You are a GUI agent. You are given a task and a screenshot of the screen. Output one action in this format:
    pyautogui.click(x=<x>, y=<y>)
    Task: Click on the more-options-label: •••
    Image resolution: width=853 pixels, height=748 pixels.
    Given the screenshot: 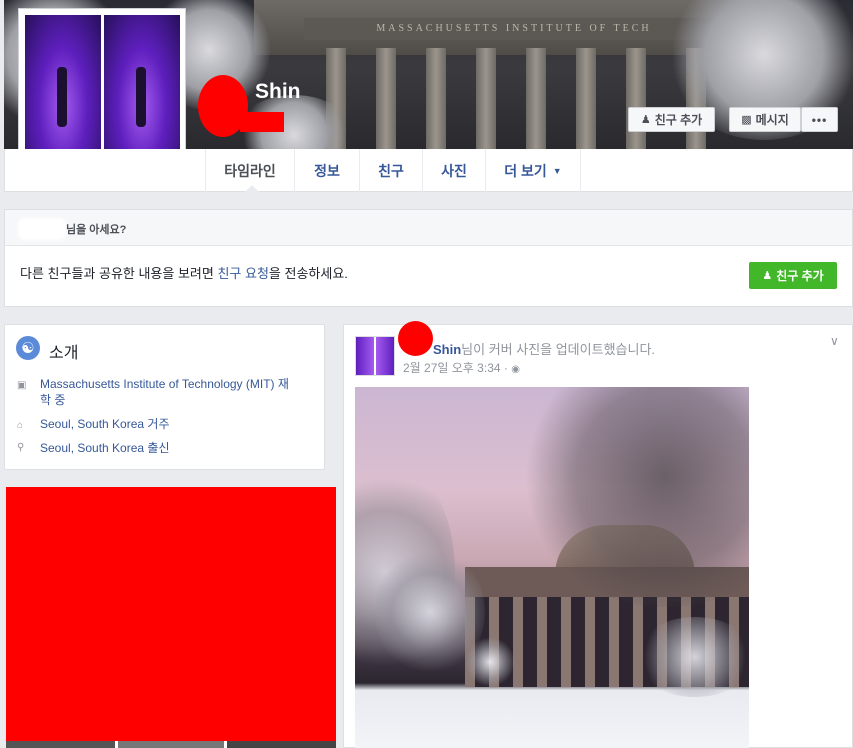 What is the action you would take?
    pyautogui.click(x=819, y=119)
    